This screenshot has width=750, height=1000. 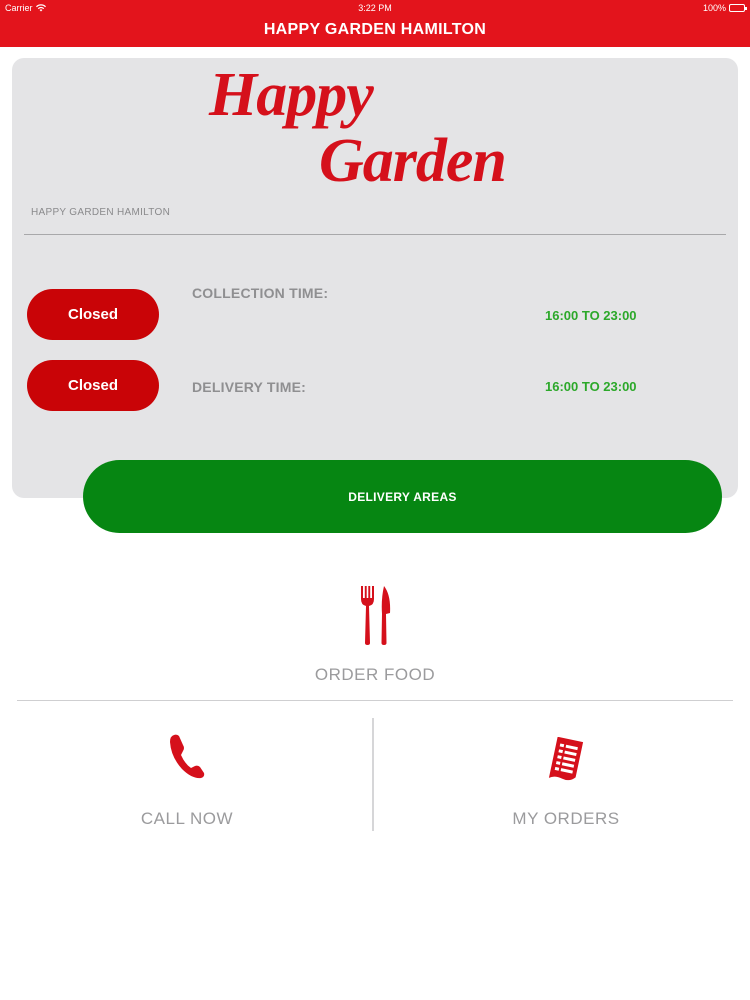 I want to click on logo-line-1: Happy, so click(x=291, y=95).